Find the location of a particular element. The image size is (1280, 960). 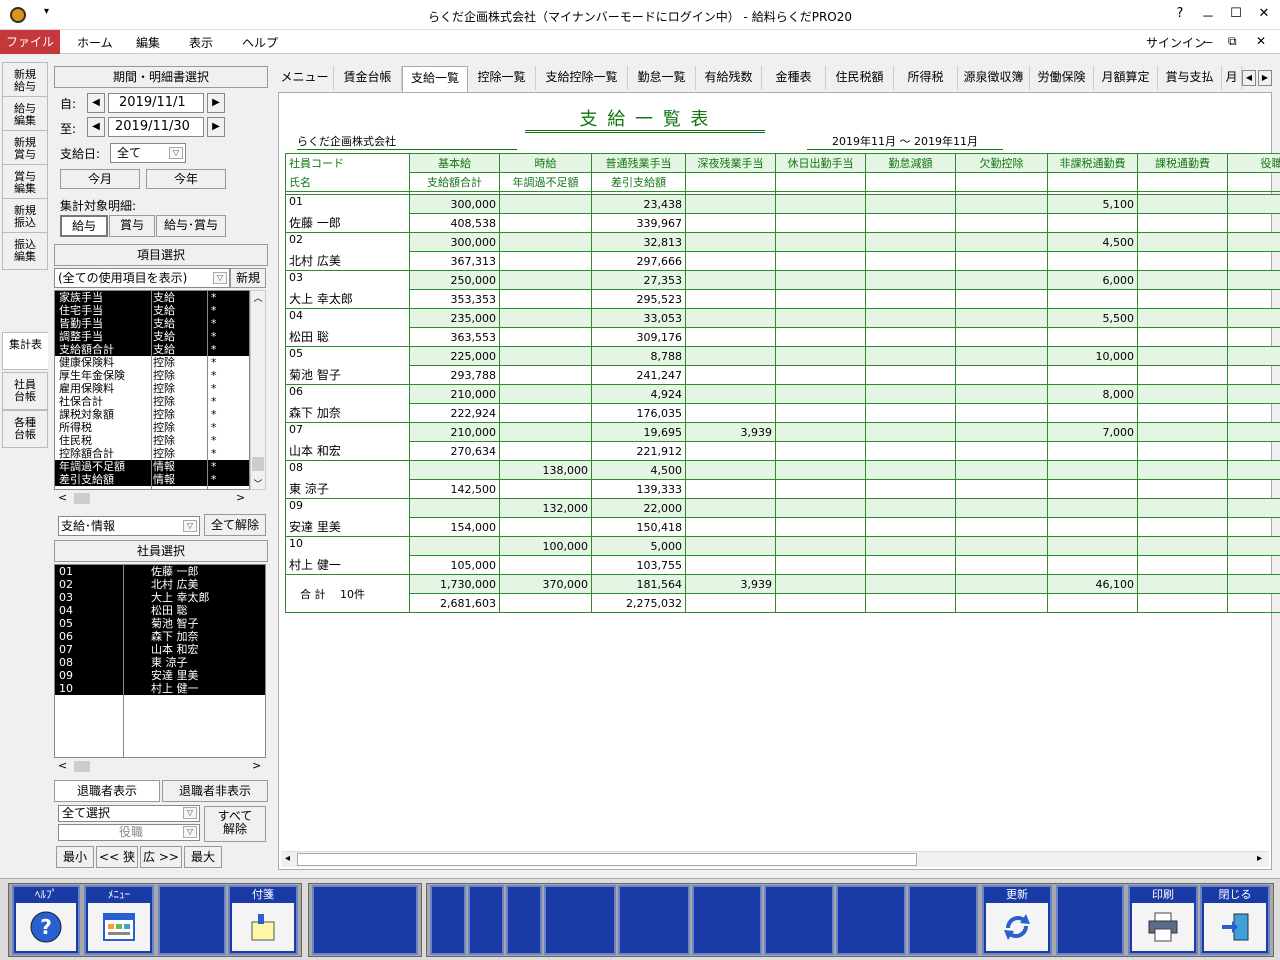

print-fkey: 印刷 is located at coordinates (1163, 920).